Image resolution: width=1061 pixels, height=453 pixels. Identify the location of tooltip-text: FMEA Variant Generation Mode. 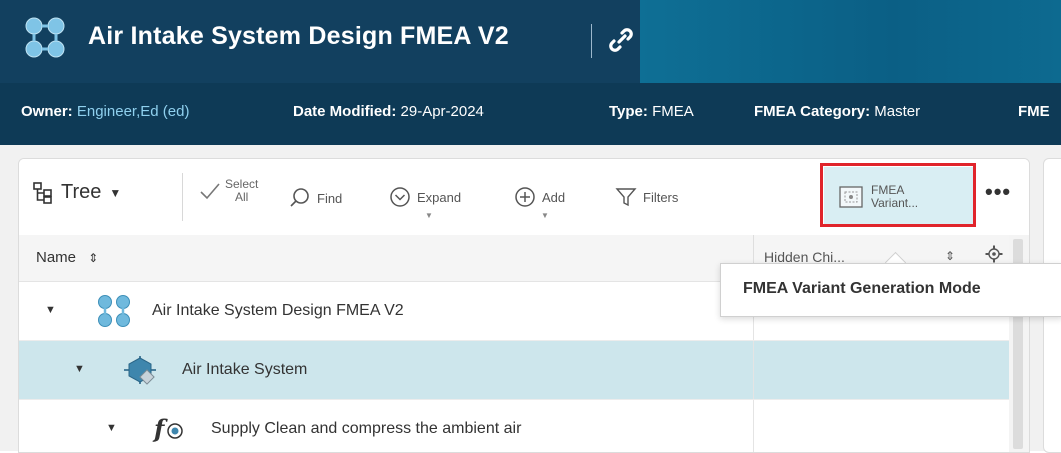
(862, 288).